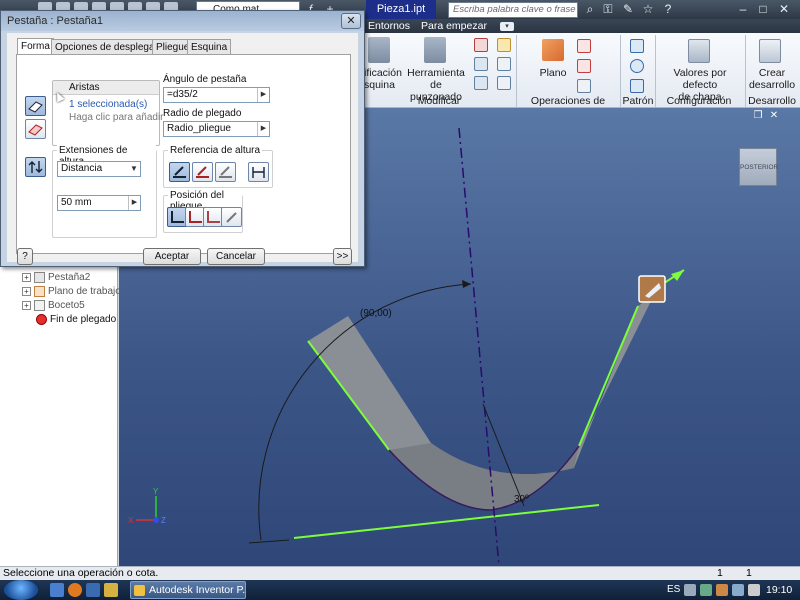  I want to click on modify-corner-label: ificación squina, so click(383, 79).